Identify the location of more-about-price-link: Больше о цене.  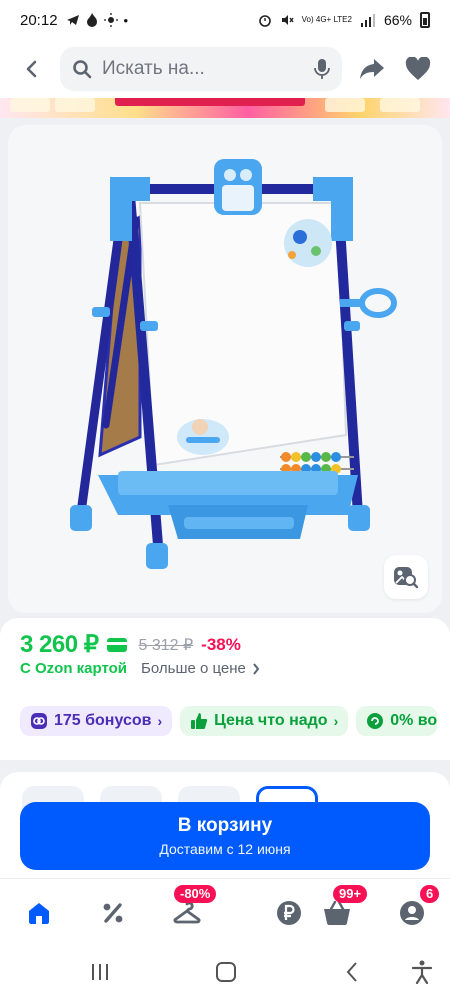
(200, 668).